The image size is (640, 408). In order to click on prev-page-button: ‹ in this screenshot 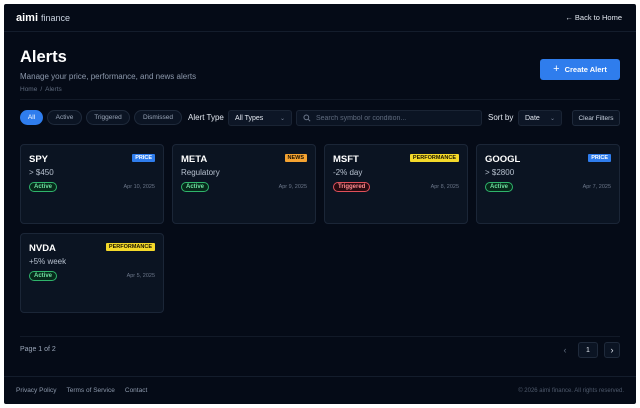, I will do `click(565, 350)`.